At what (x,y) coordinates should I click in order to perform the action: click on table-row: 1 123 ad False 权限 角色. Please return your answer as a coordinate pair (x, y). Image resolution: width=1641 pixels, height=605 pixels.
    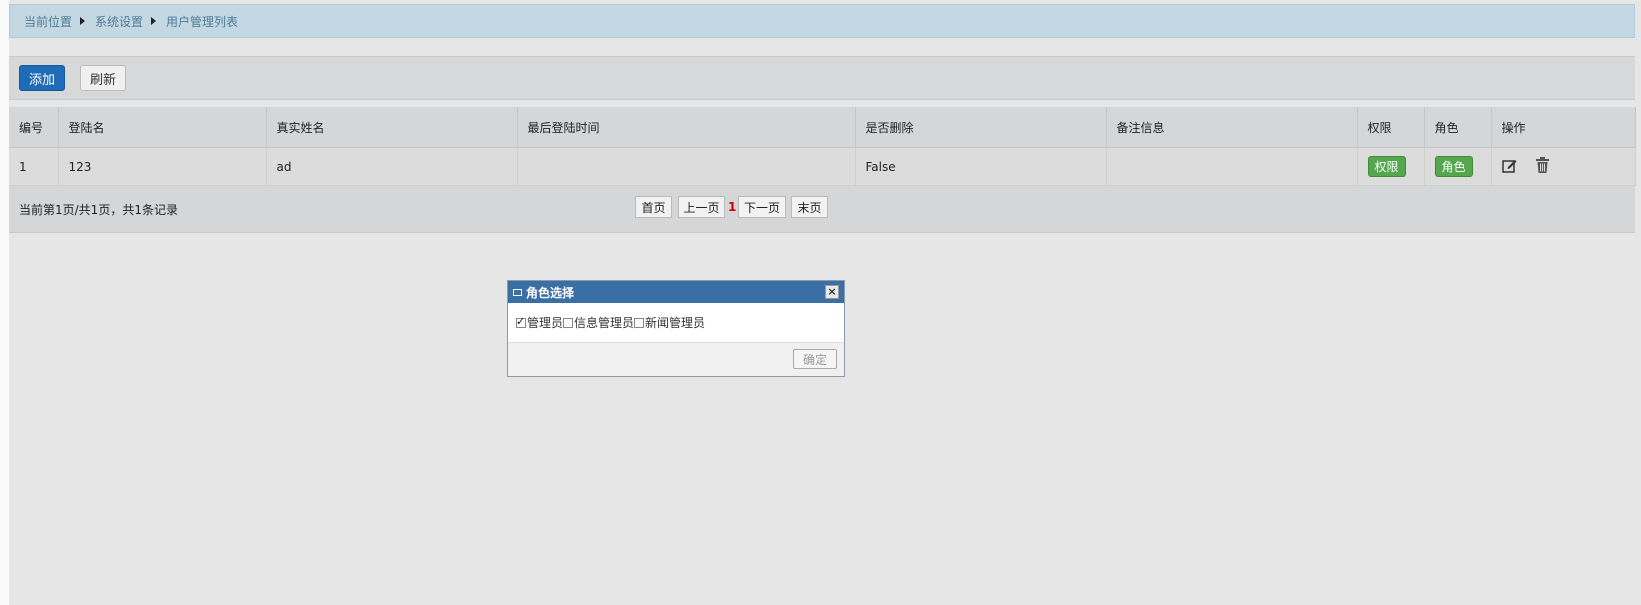
    Looking at the image, I should click on (822, 166).